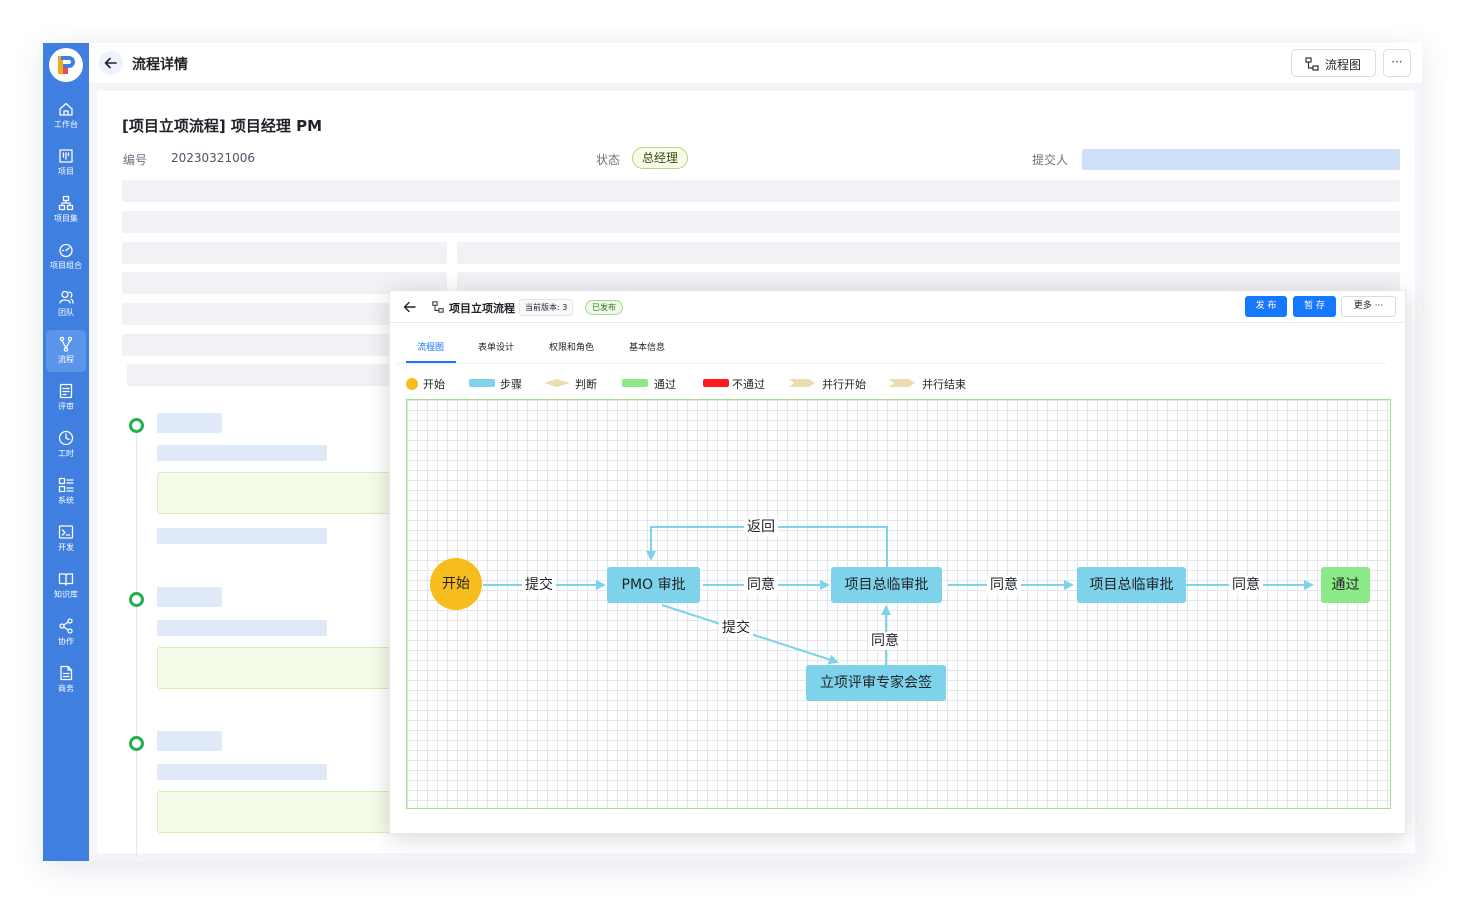  I want to click on tab-flowchart: 流程图, so click(430, 346).